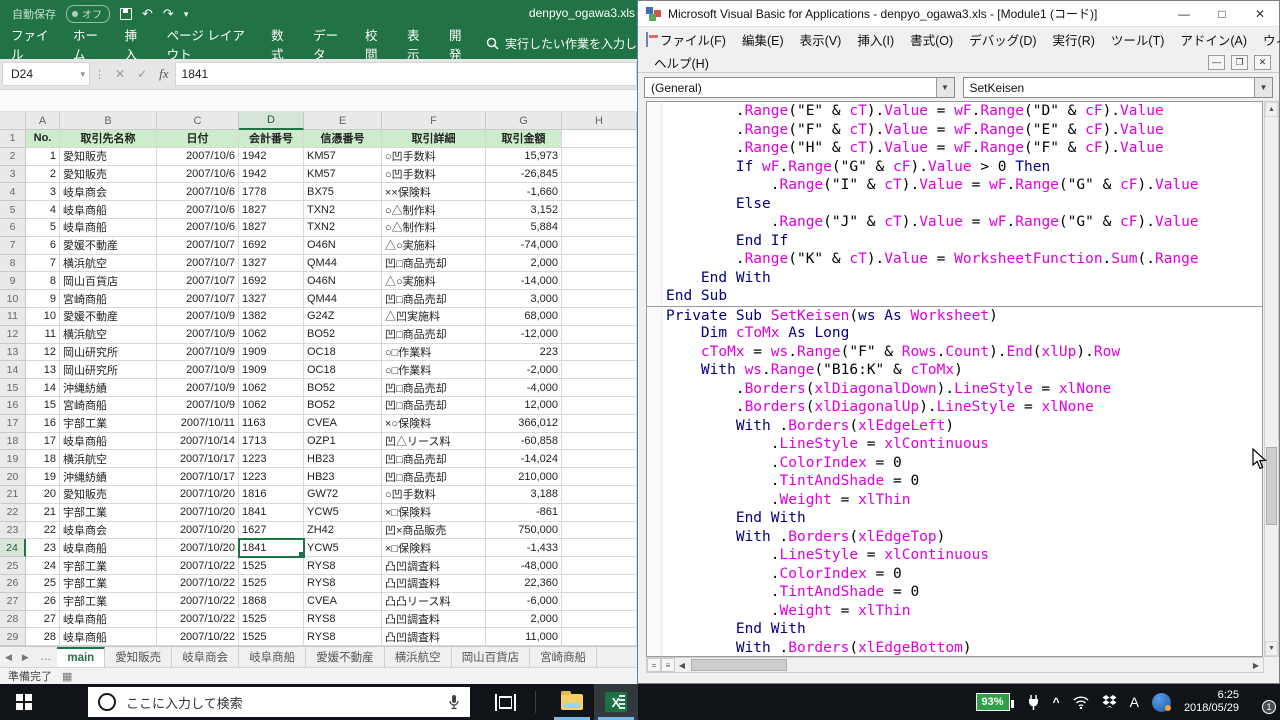 The width and height of the screenshot is (1280, 720). Describe the element at coordinates (43, 352) in the screenshot. I see `cell-A13: 12` at that location.